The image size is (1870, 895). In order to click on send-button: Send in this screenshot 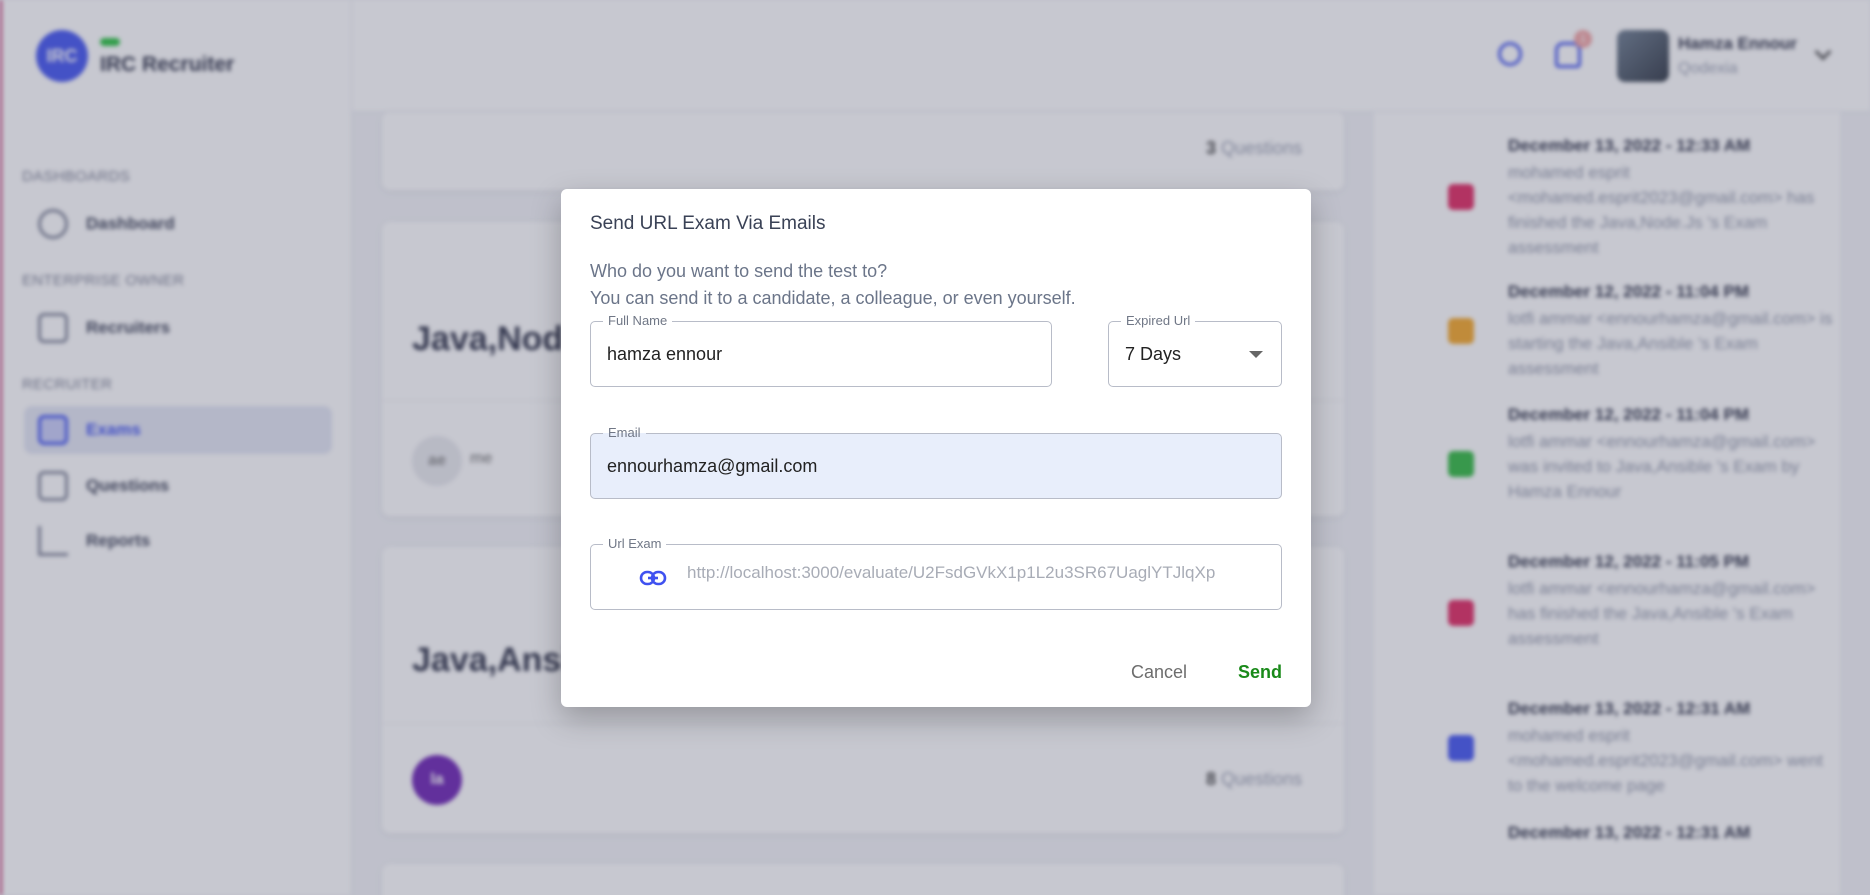, I will do `click(1260, 672)`.